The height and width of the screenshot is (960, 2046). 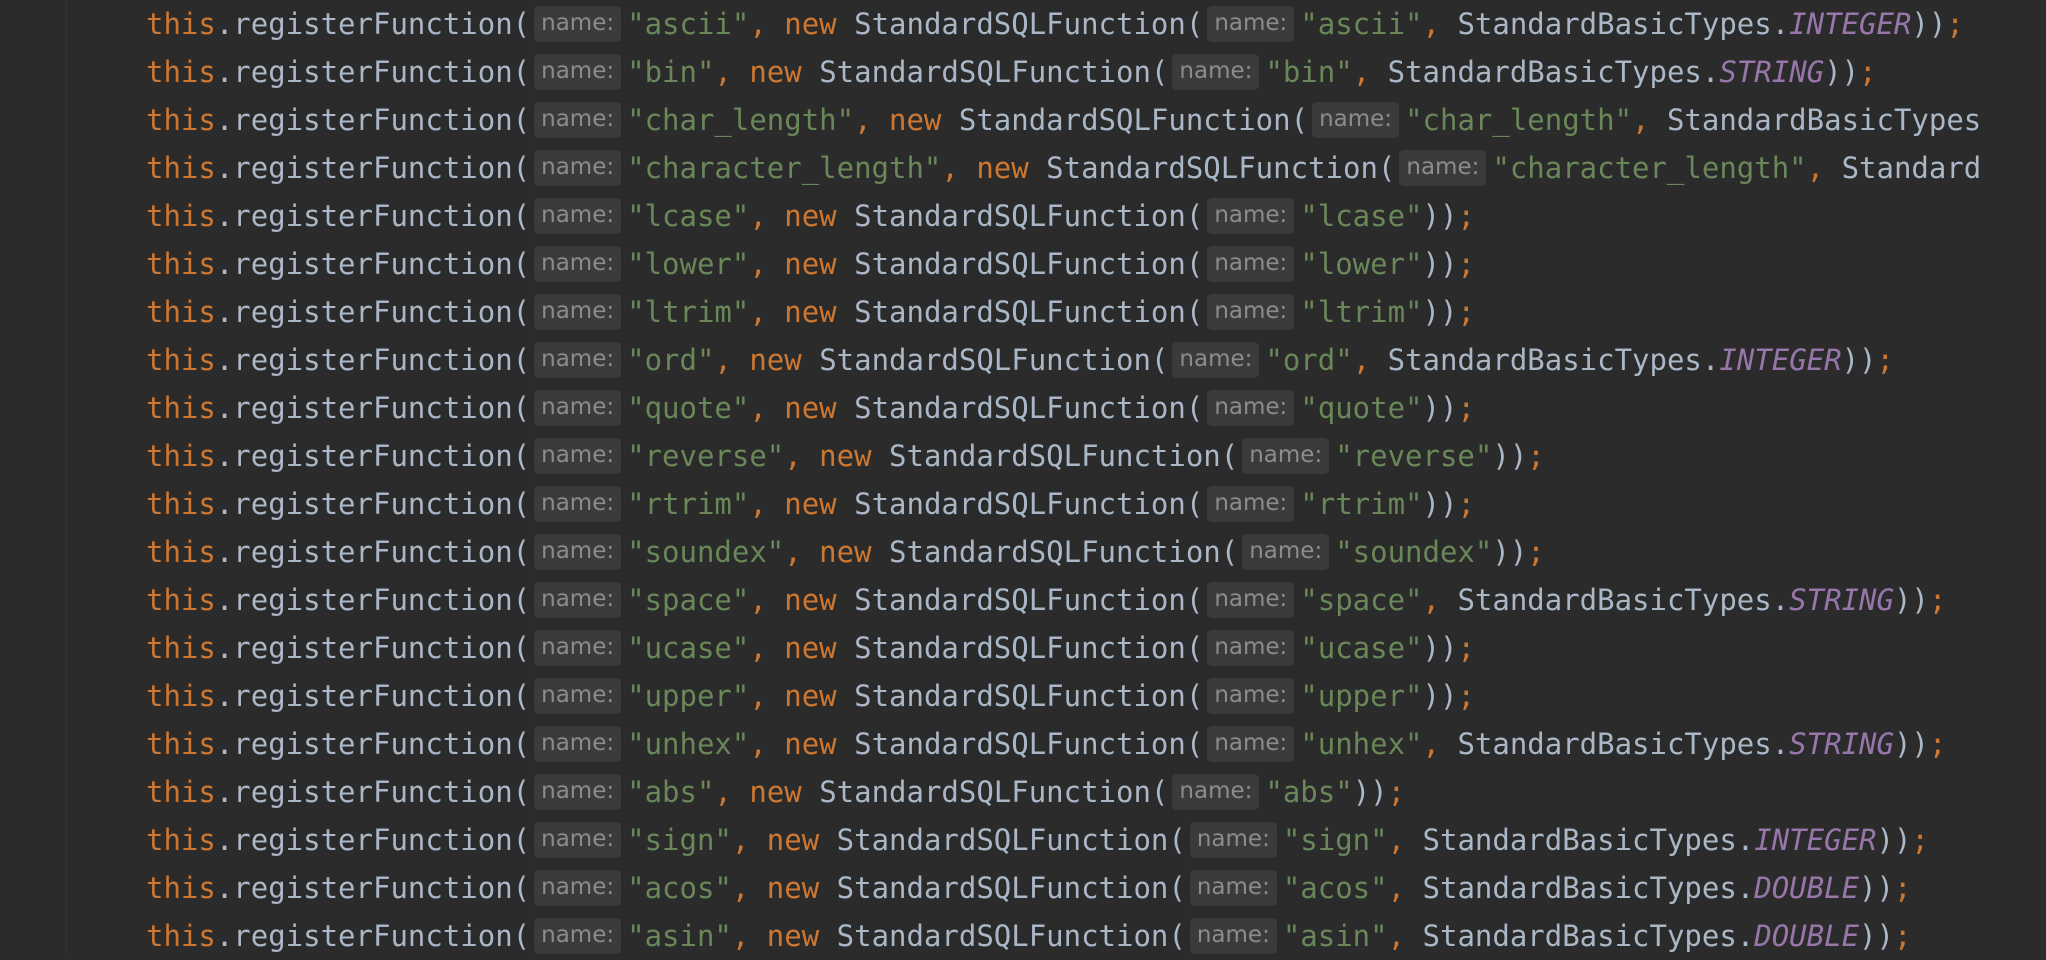 I want to click on string-literal: "unhex", so click(x=1361, y=744).